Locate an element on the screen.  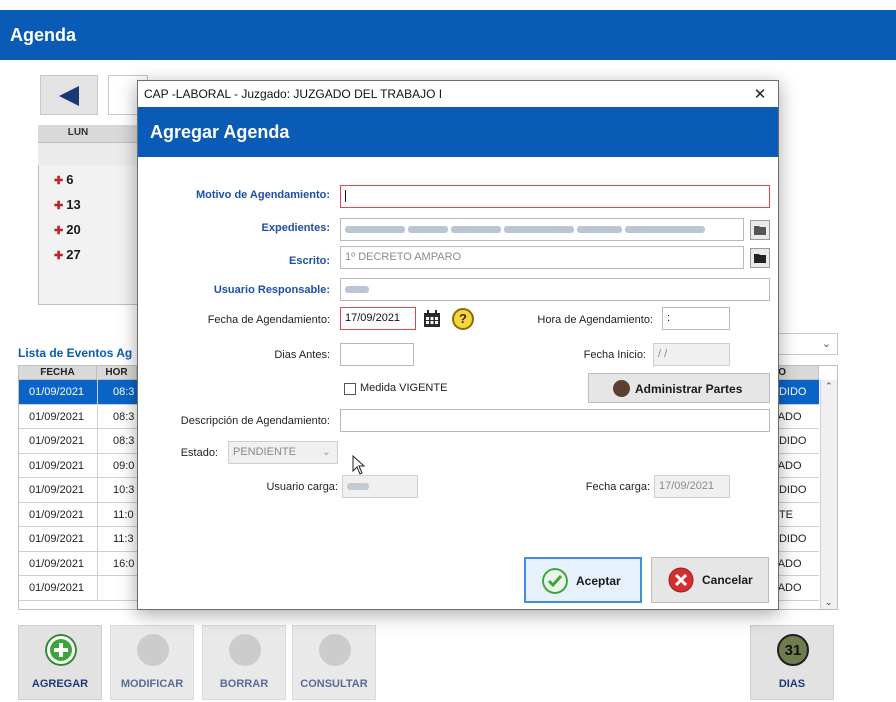
dialog-heading: Agregar Agenda is located at coordinates (220, 132).